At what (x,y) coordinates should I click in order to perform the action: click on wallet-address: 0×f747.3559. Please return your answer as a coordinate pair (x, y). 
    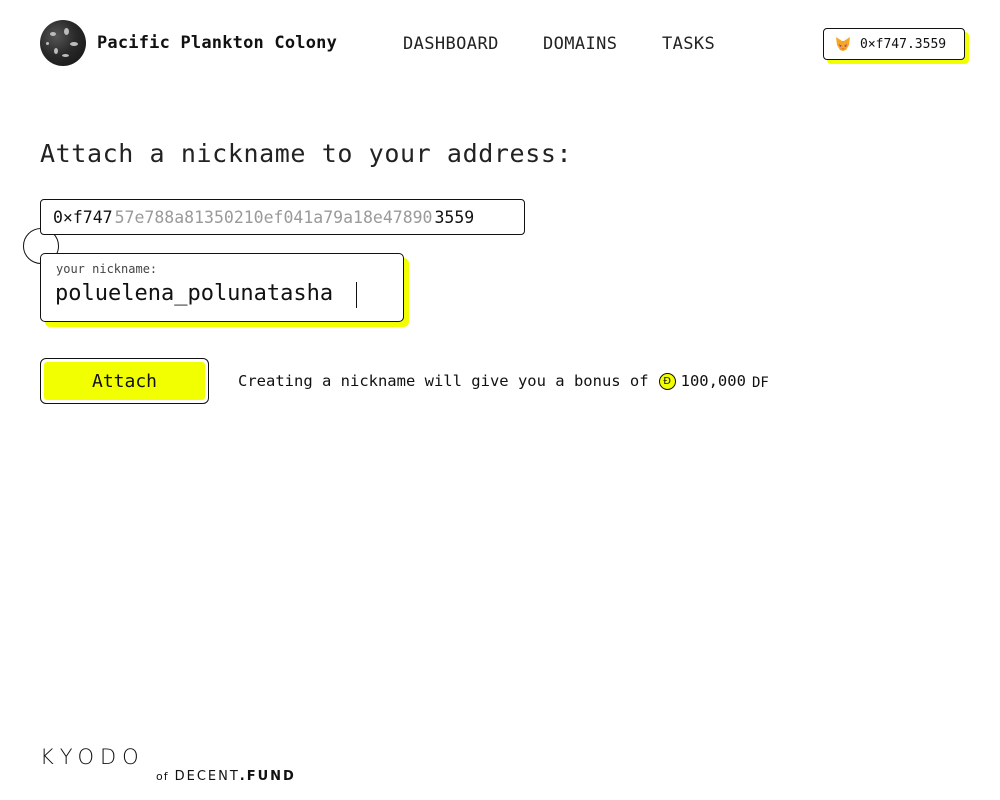
    Looking at the image, I should click on (903, 44).